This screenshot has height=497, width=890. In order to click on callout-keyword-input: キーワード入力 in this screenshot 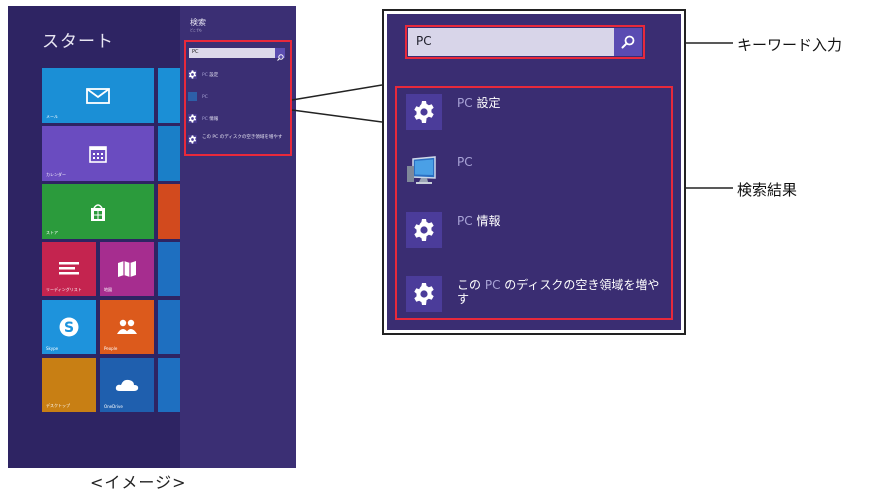, I will do `click(790, 45)`.